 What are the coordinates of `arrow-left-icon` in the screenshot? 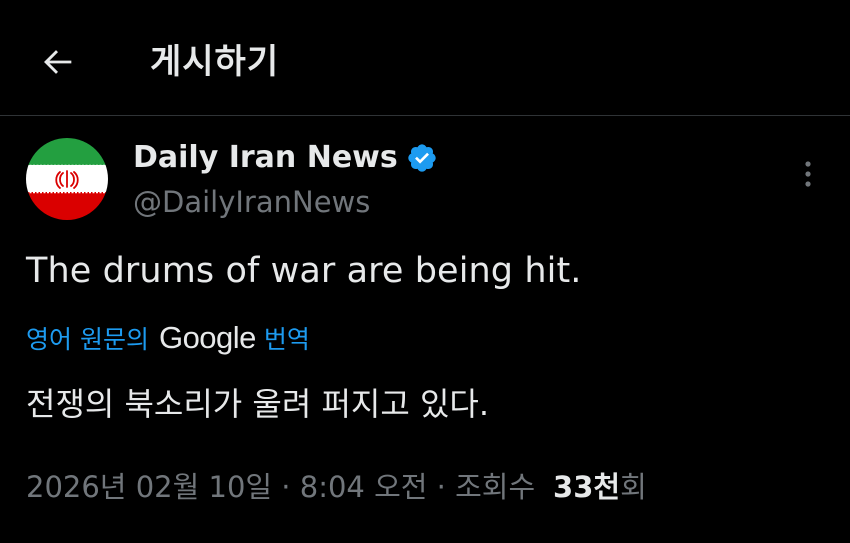 It's located at (58, 62).